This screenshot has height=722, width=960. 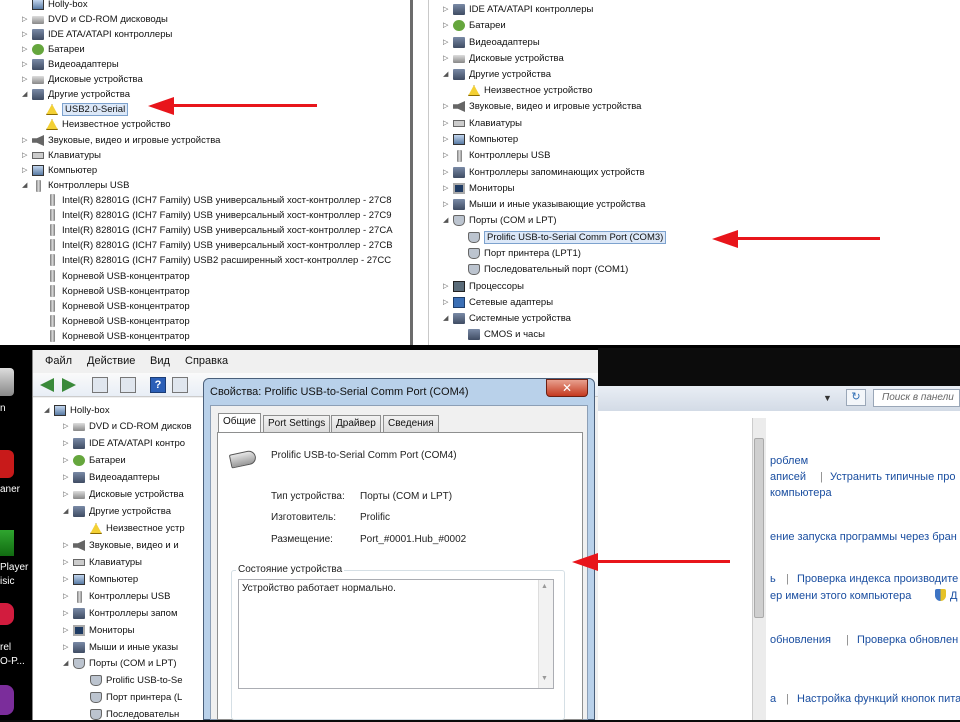 I want to click on scan-icon, so click(x=180, y=385).